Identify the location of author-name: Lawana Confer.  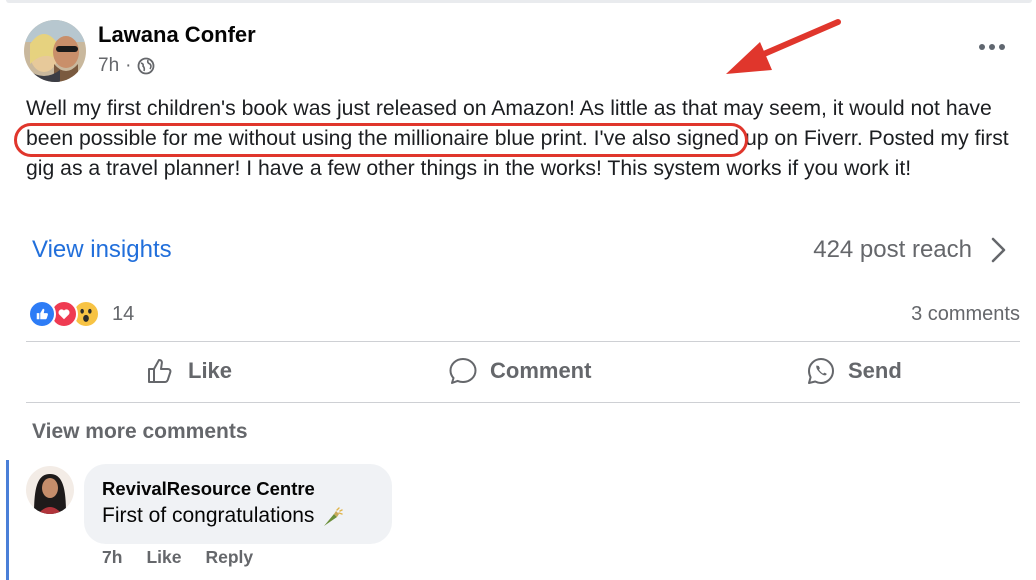
(177, 35).